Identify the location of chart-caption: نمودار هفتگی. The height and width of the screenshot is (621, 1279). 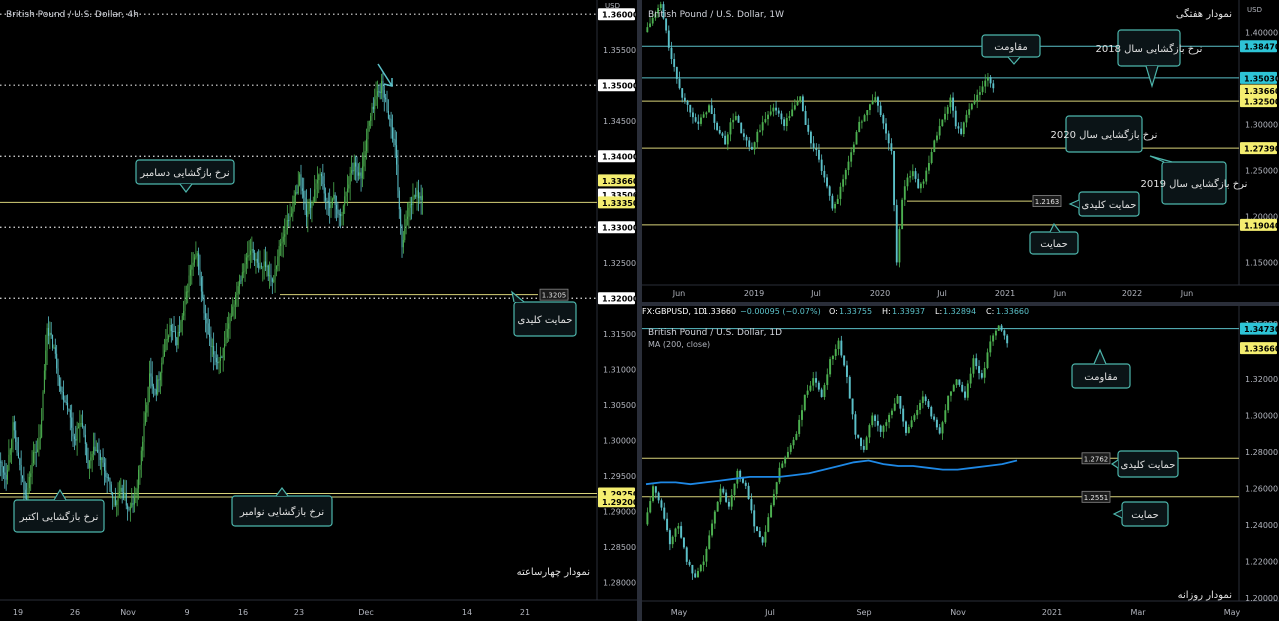
(1204, 14).